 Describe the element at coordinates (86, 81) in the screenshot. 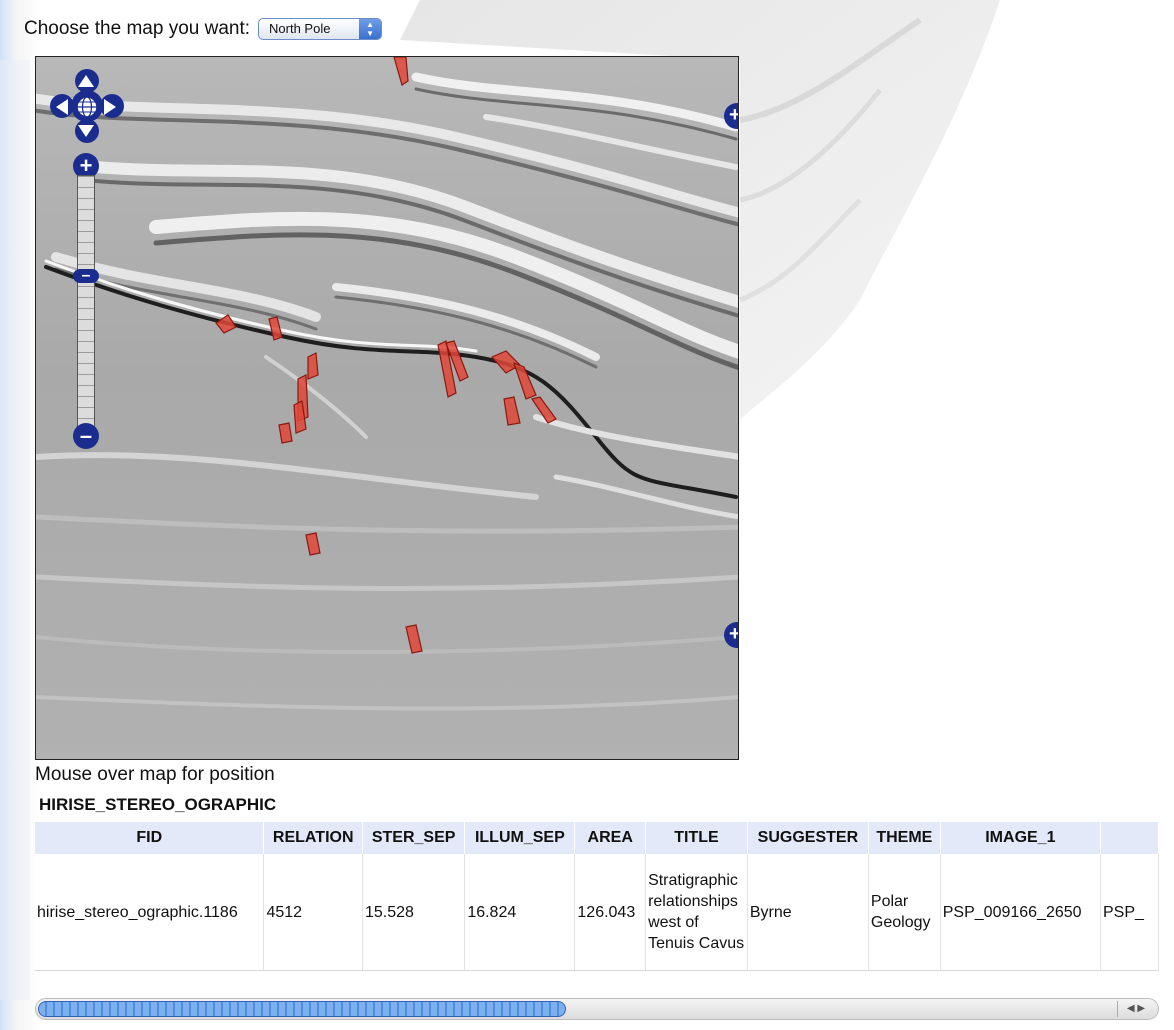

I see `pan-up-icon` at that location.